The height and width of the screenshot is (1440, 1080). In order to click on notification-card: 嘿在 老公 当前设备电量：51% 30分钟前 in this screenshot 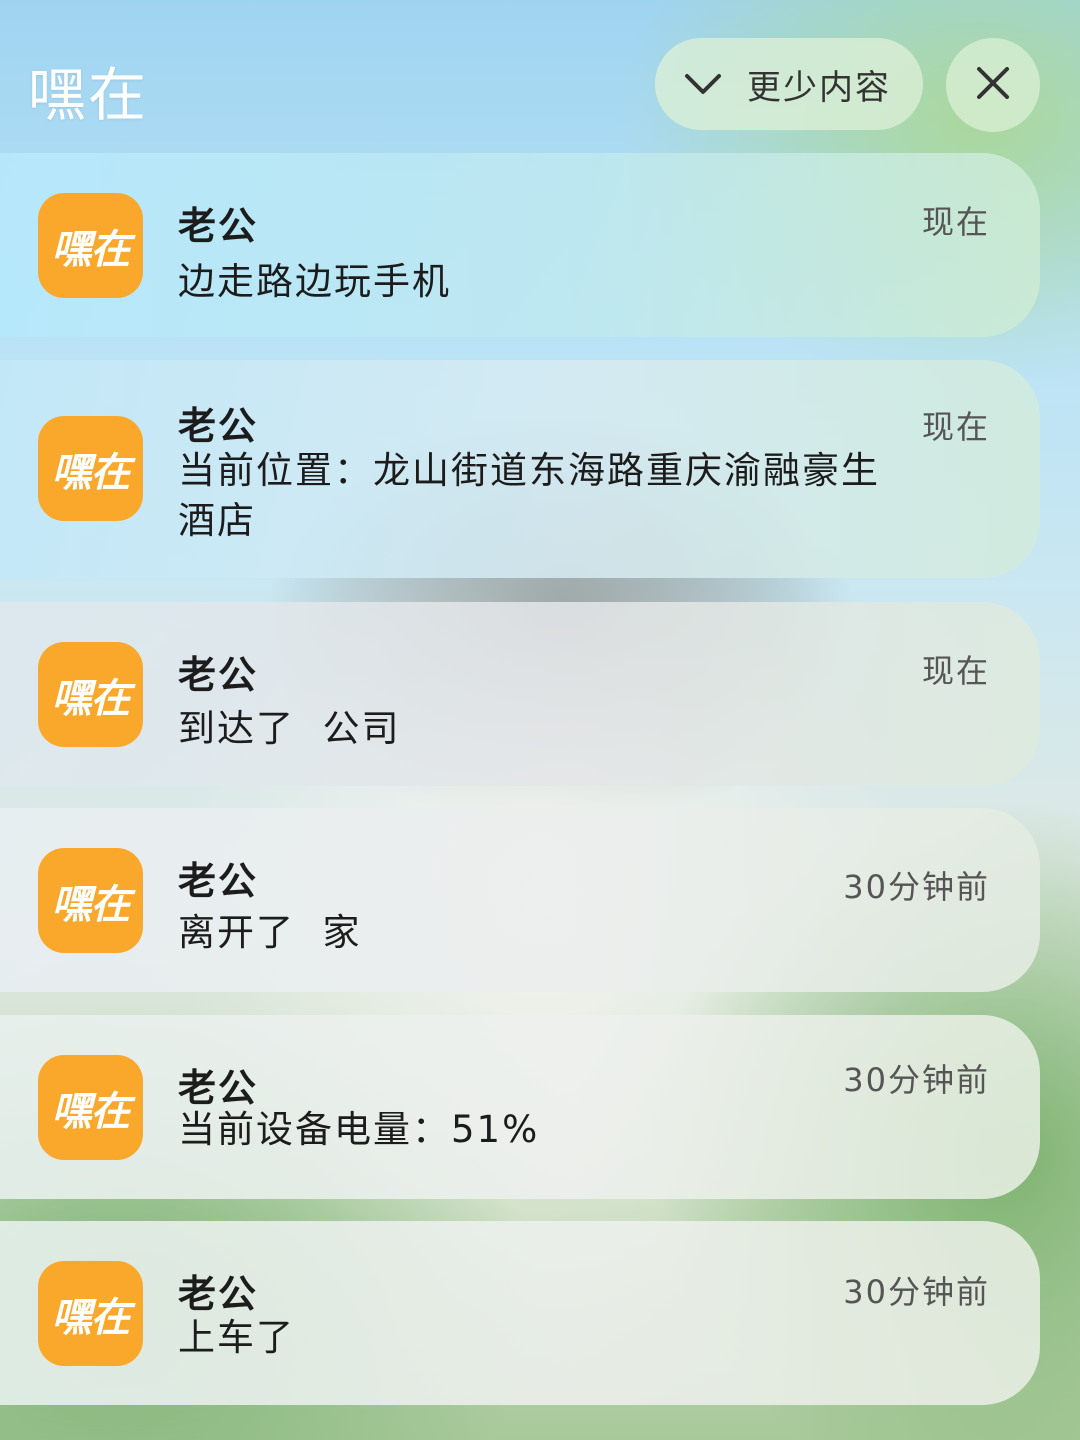, I will do `click(520, 1107)`.